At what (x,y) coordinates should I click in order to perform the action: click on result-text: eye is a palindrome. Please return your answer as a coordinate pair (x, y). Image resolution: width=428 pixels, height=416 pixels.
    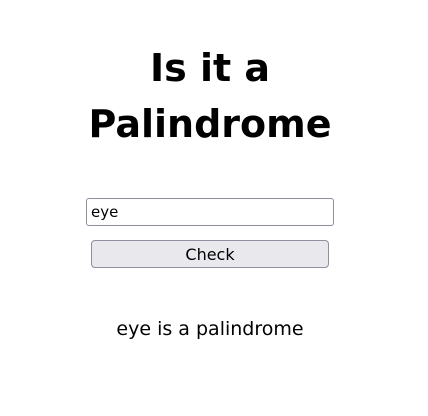
    Looking at the image, I should click on (210, 329).